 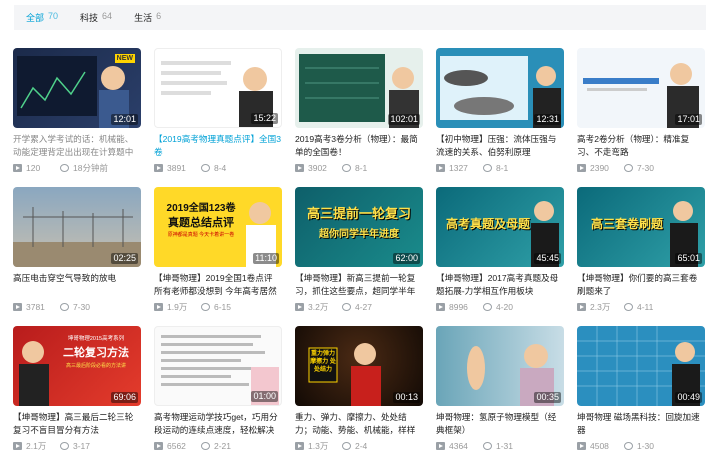 What do you see at coordinates (77, 424) in the screenshot?
I see `video-title: 【坤哥物理】高三最后二轮三轮复习不盲目冒分有方法` at bounding box center [77, 424].